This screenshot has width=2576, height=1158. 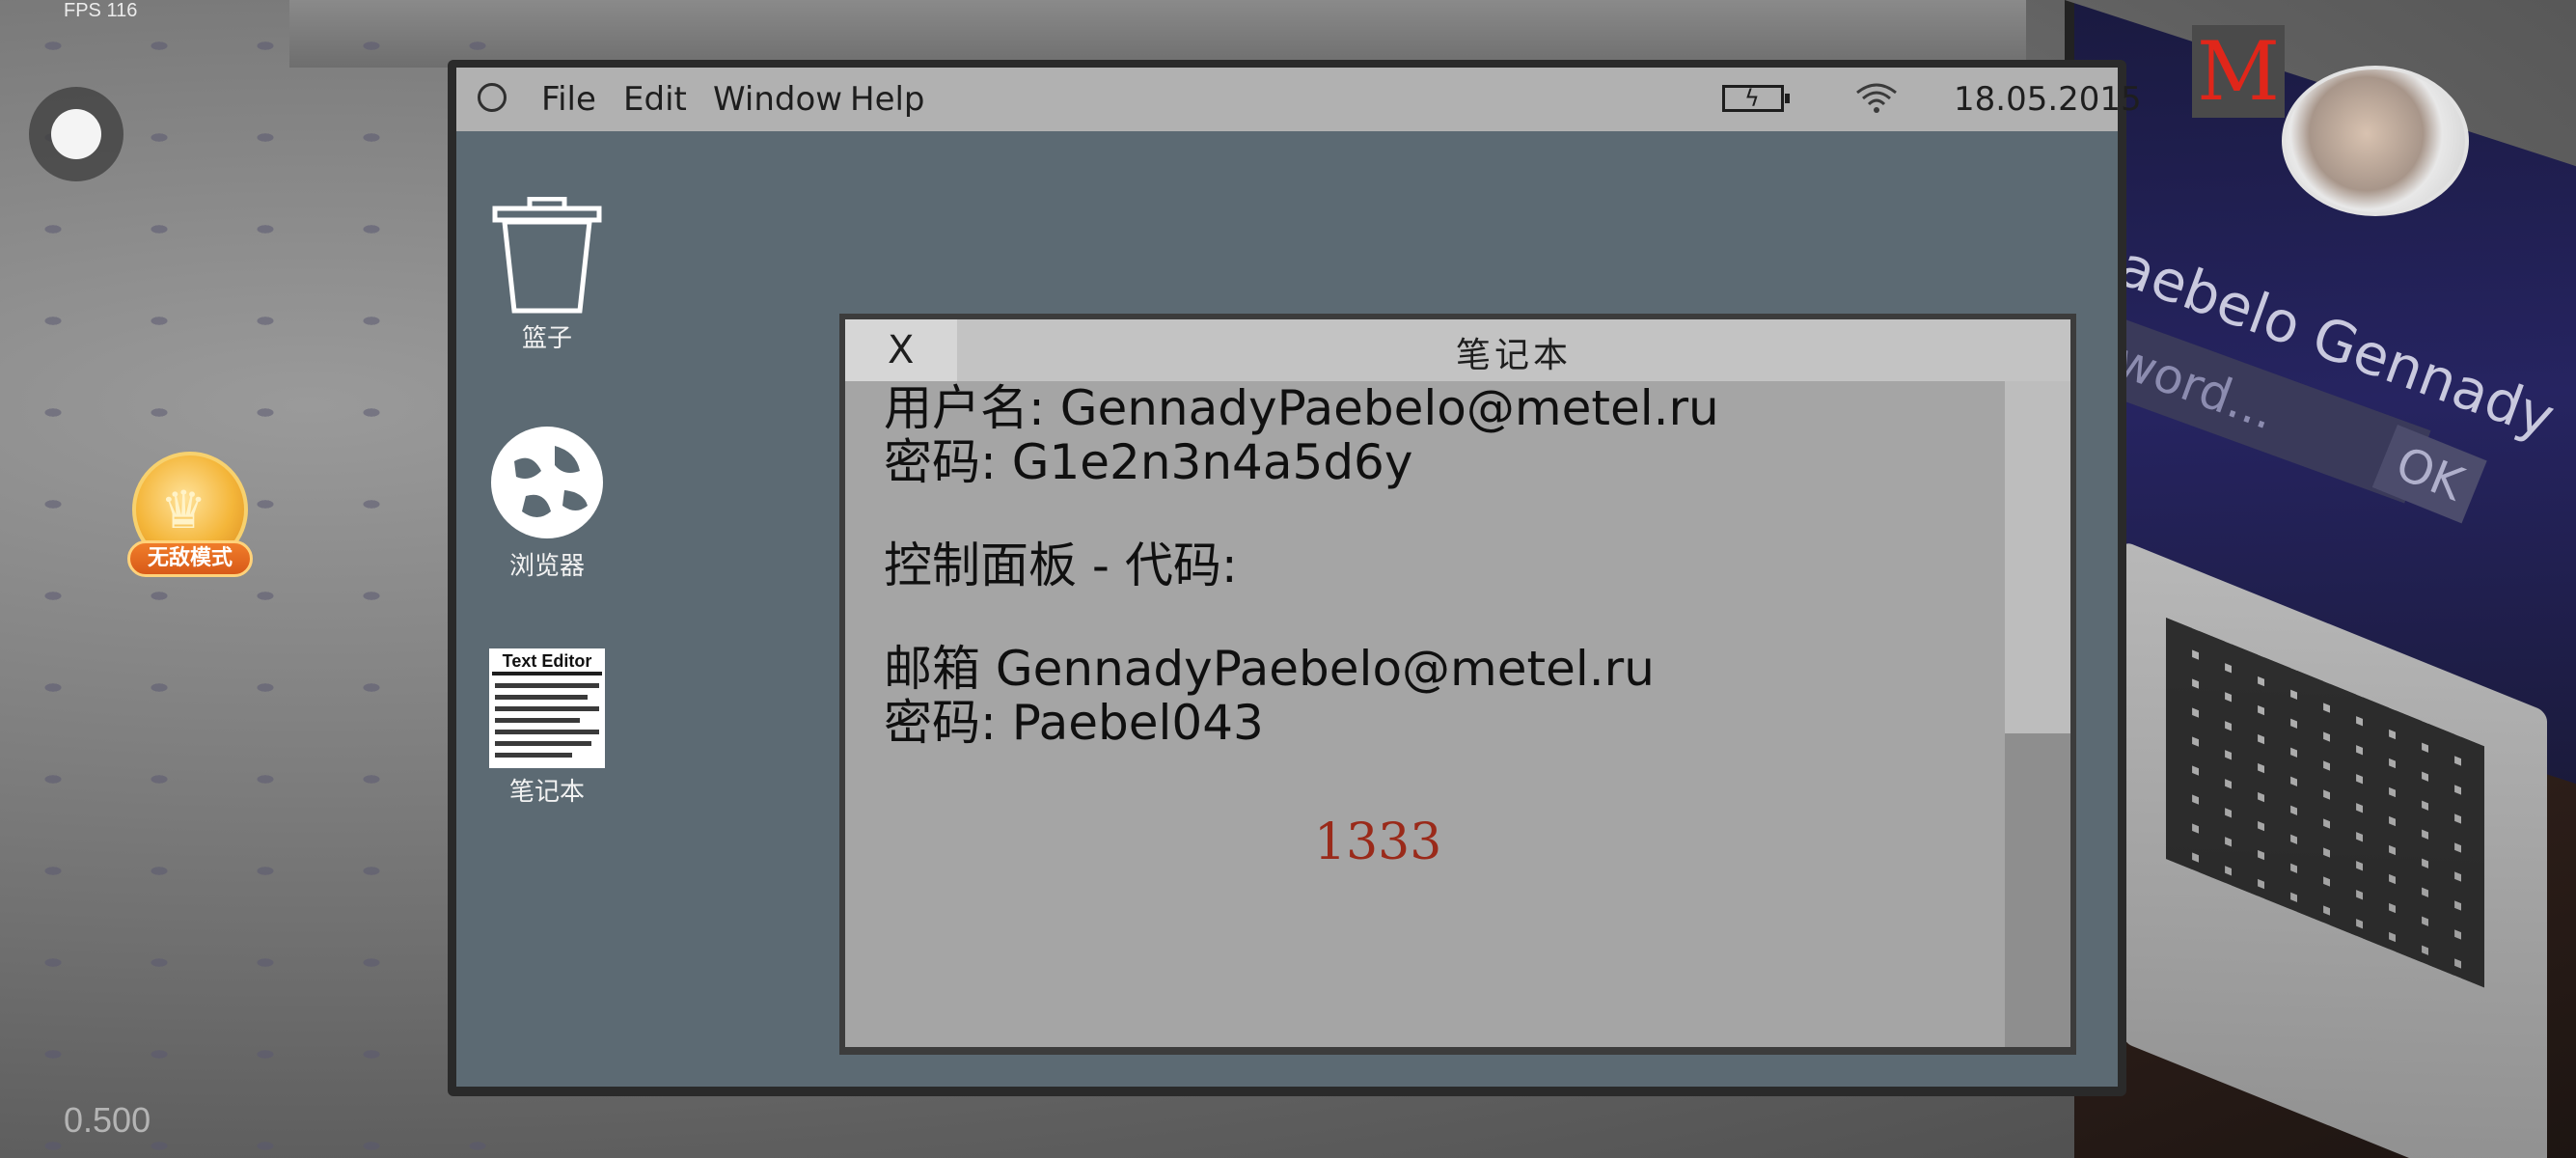 I want to click on zoom-readout: 0.500, so click(x=108, y=1120).